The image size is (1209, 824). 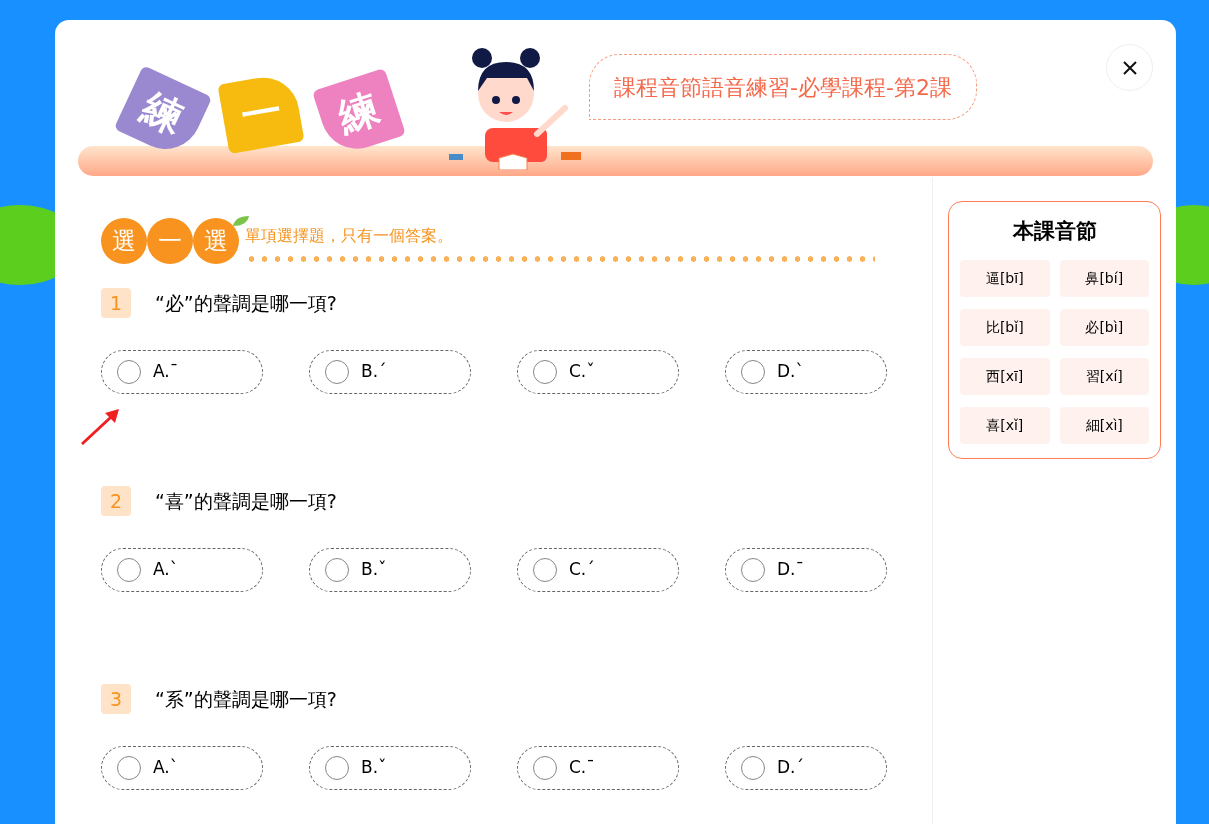 I want to click on question-prompt: “系”的聲調是哪一項?, so click(x=246, y=699).